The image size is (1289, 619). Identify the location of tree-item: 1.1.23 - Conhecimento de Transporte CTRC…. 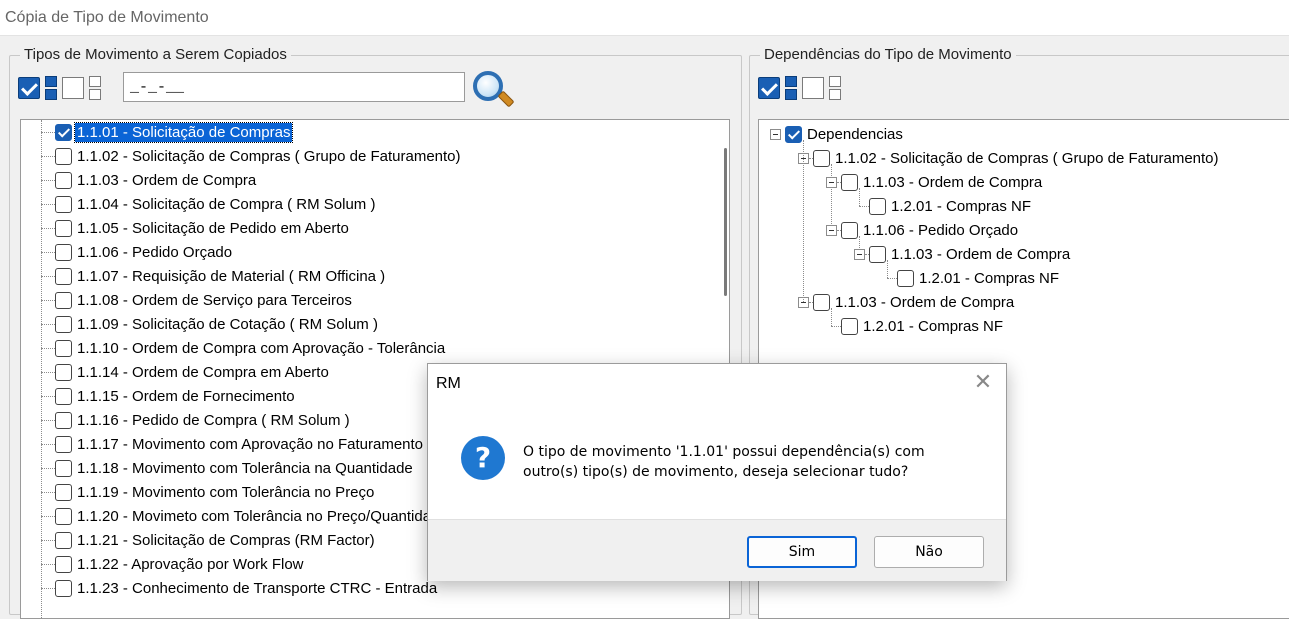
(247, 588).